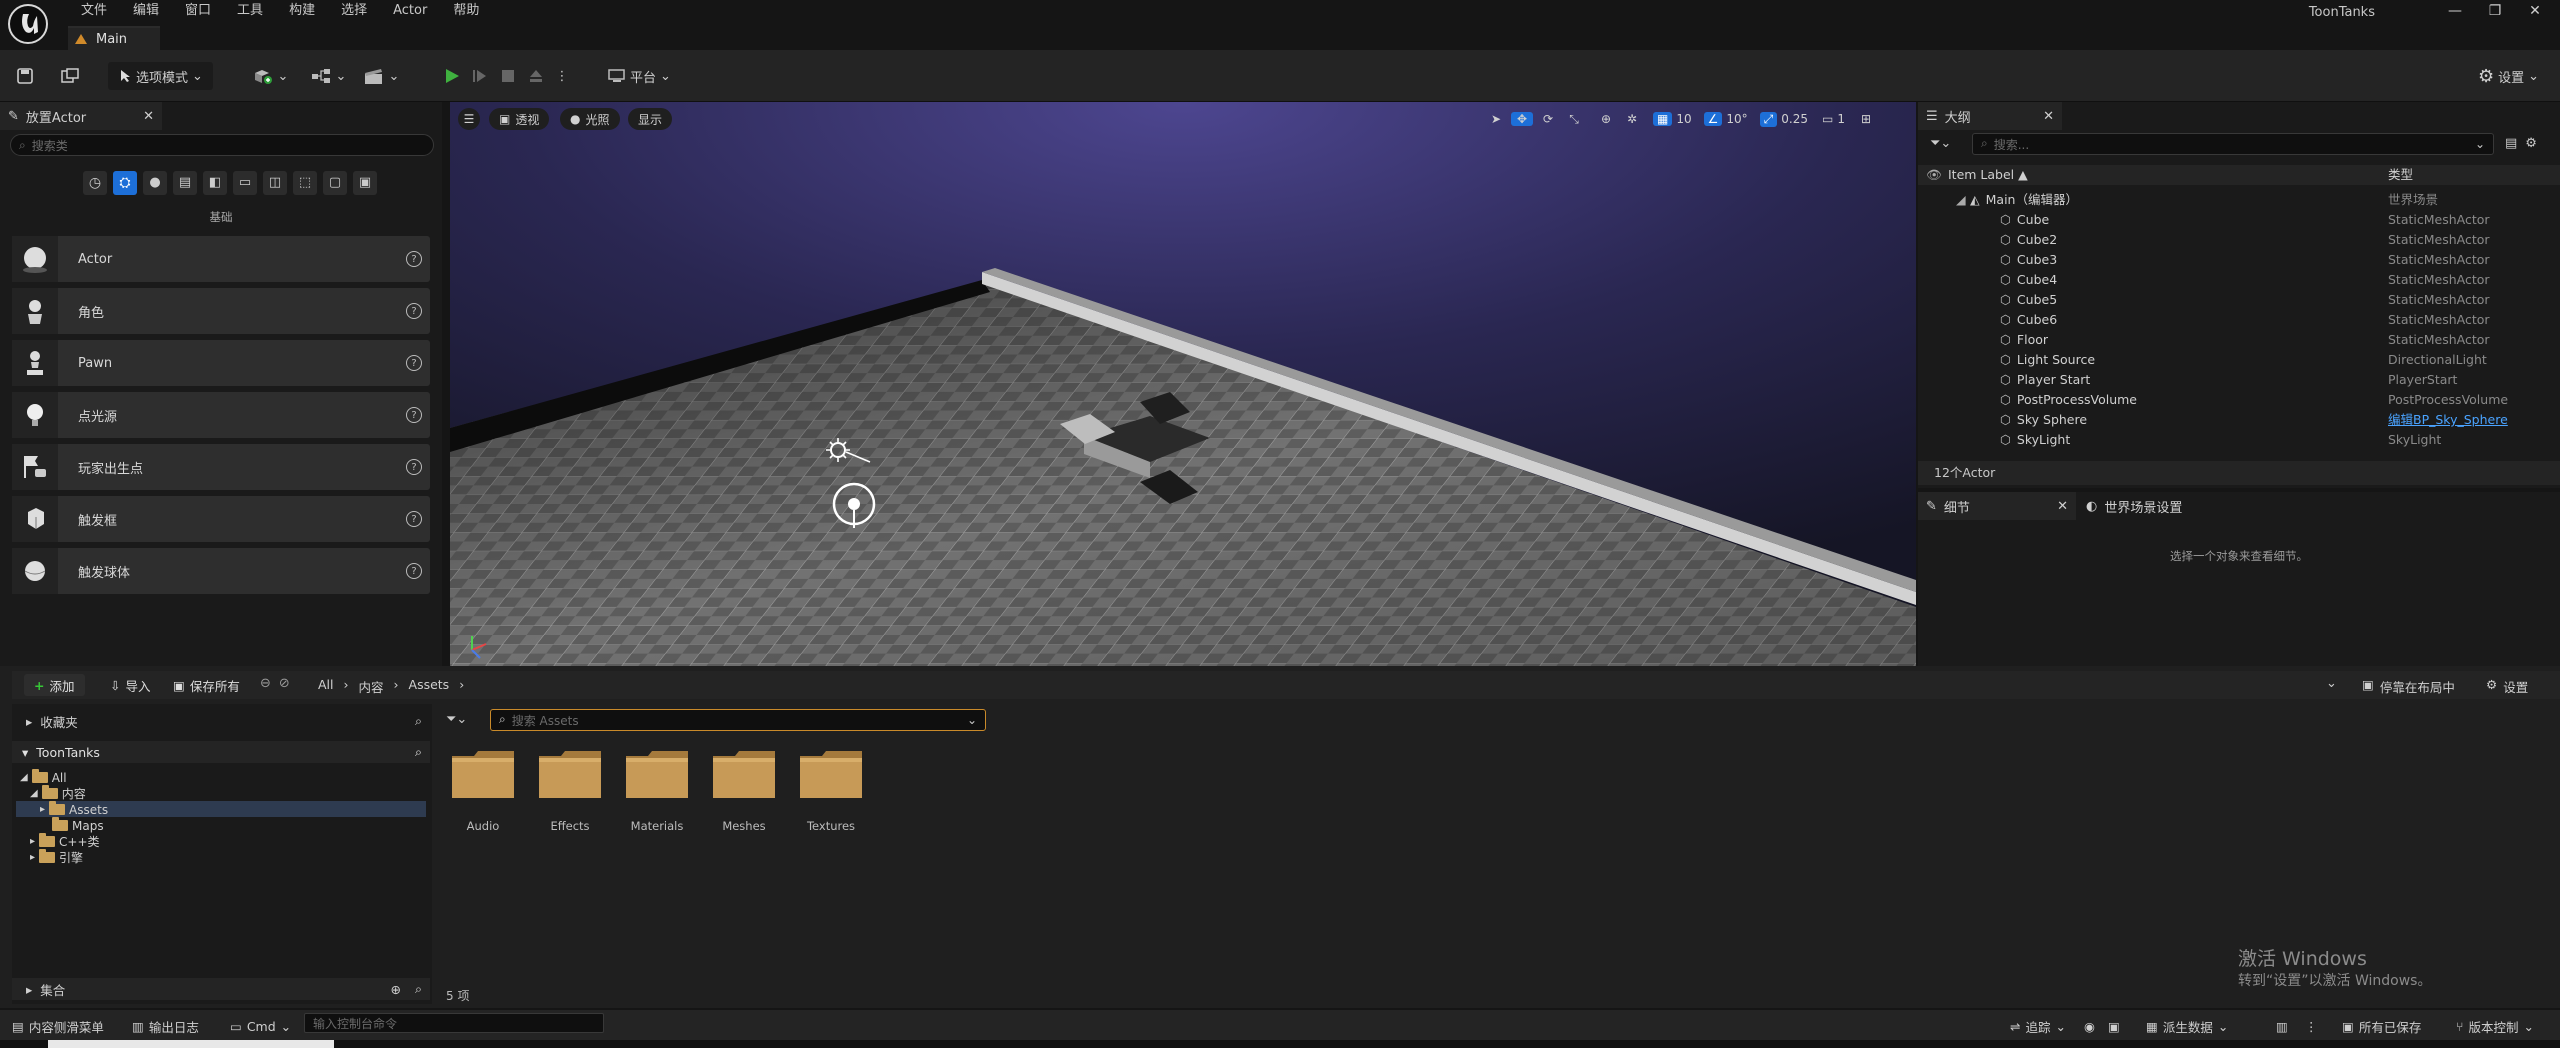  Describe the element at coordinates (265, 683) in the screenshot. I see `back-icon: ⊖` at that location.